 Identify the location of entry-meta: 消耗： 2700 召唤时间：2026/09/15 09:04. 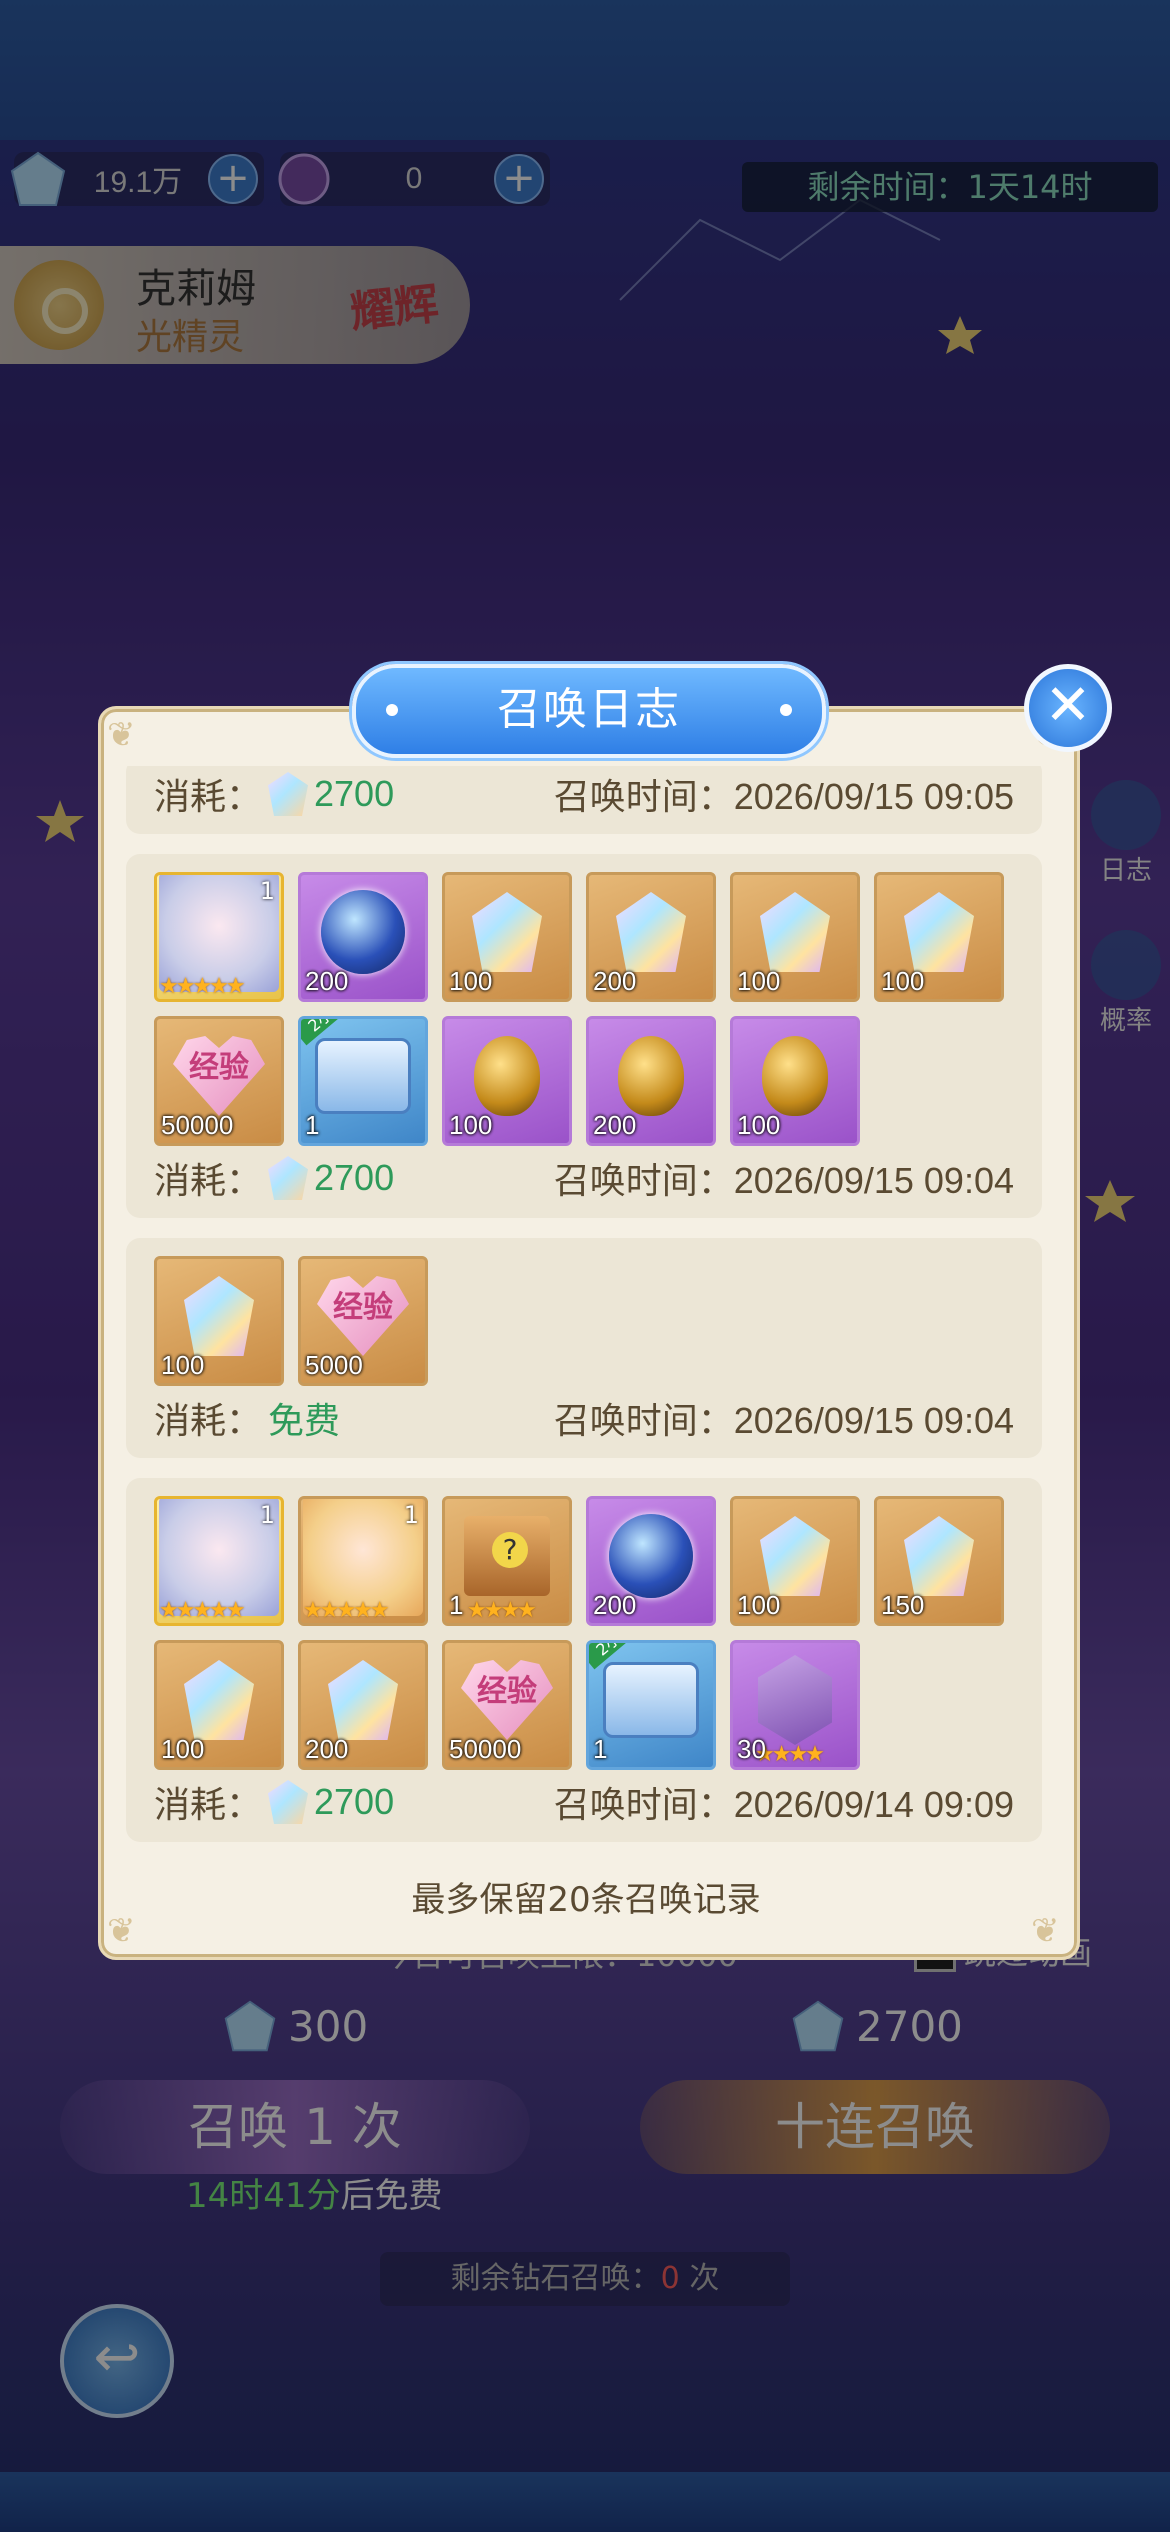
(584, 1178).